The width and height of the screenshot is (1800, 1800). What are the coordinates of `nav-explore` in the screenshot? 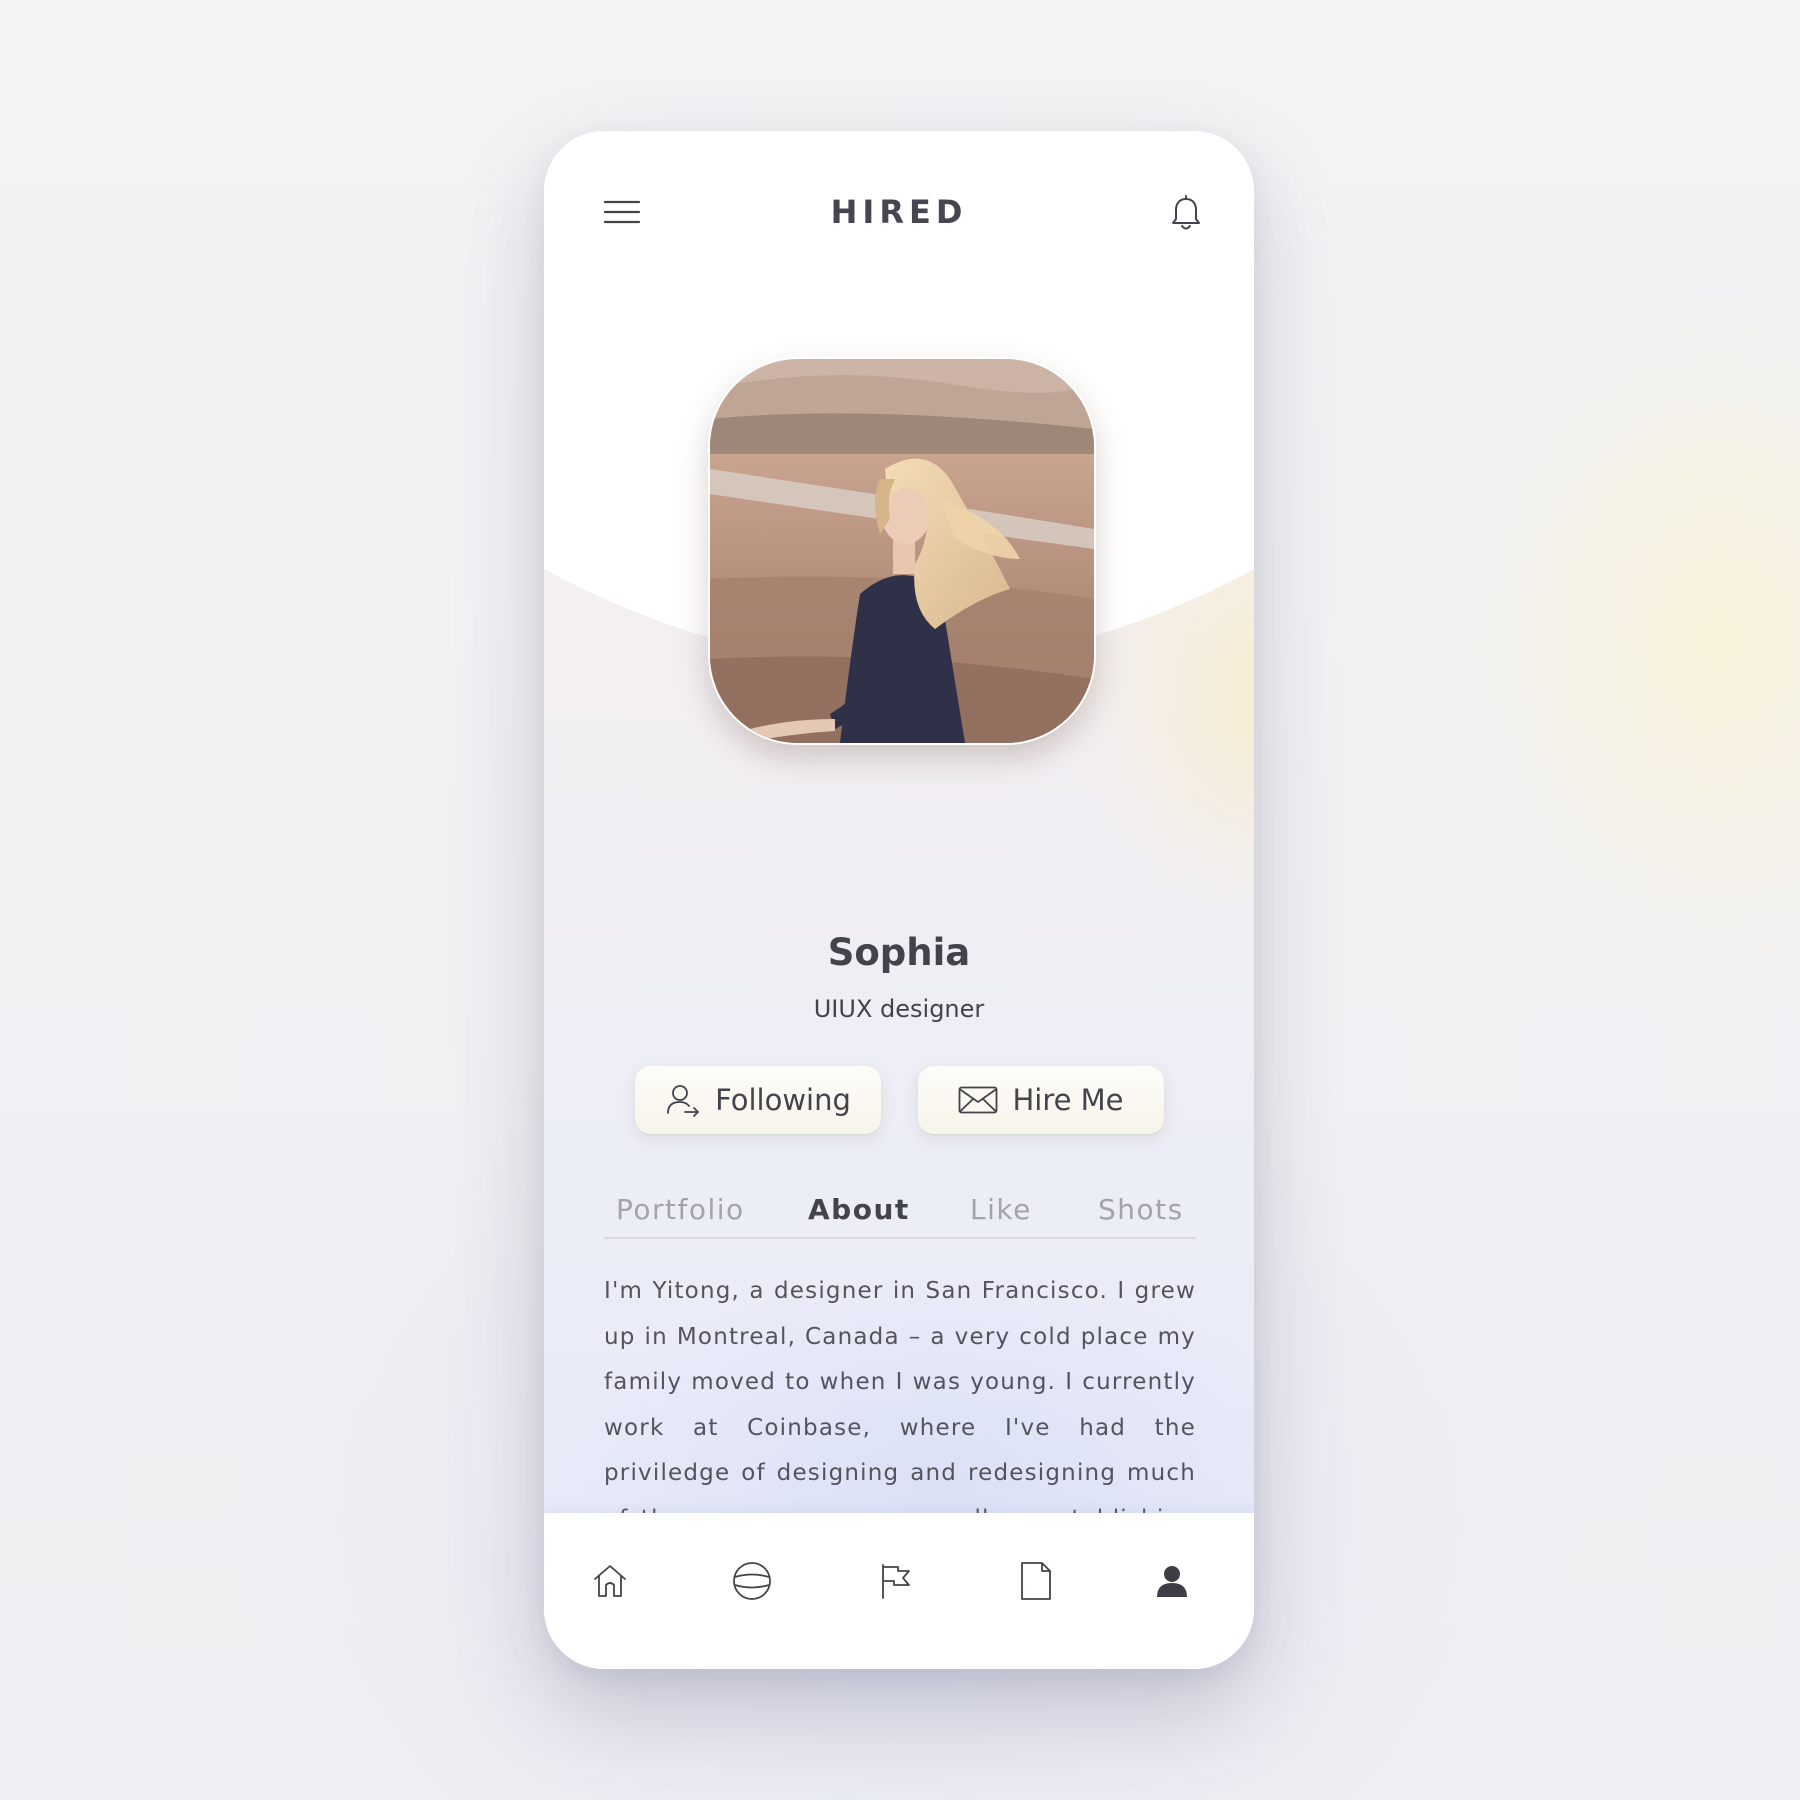 It's located at (752, 1581).